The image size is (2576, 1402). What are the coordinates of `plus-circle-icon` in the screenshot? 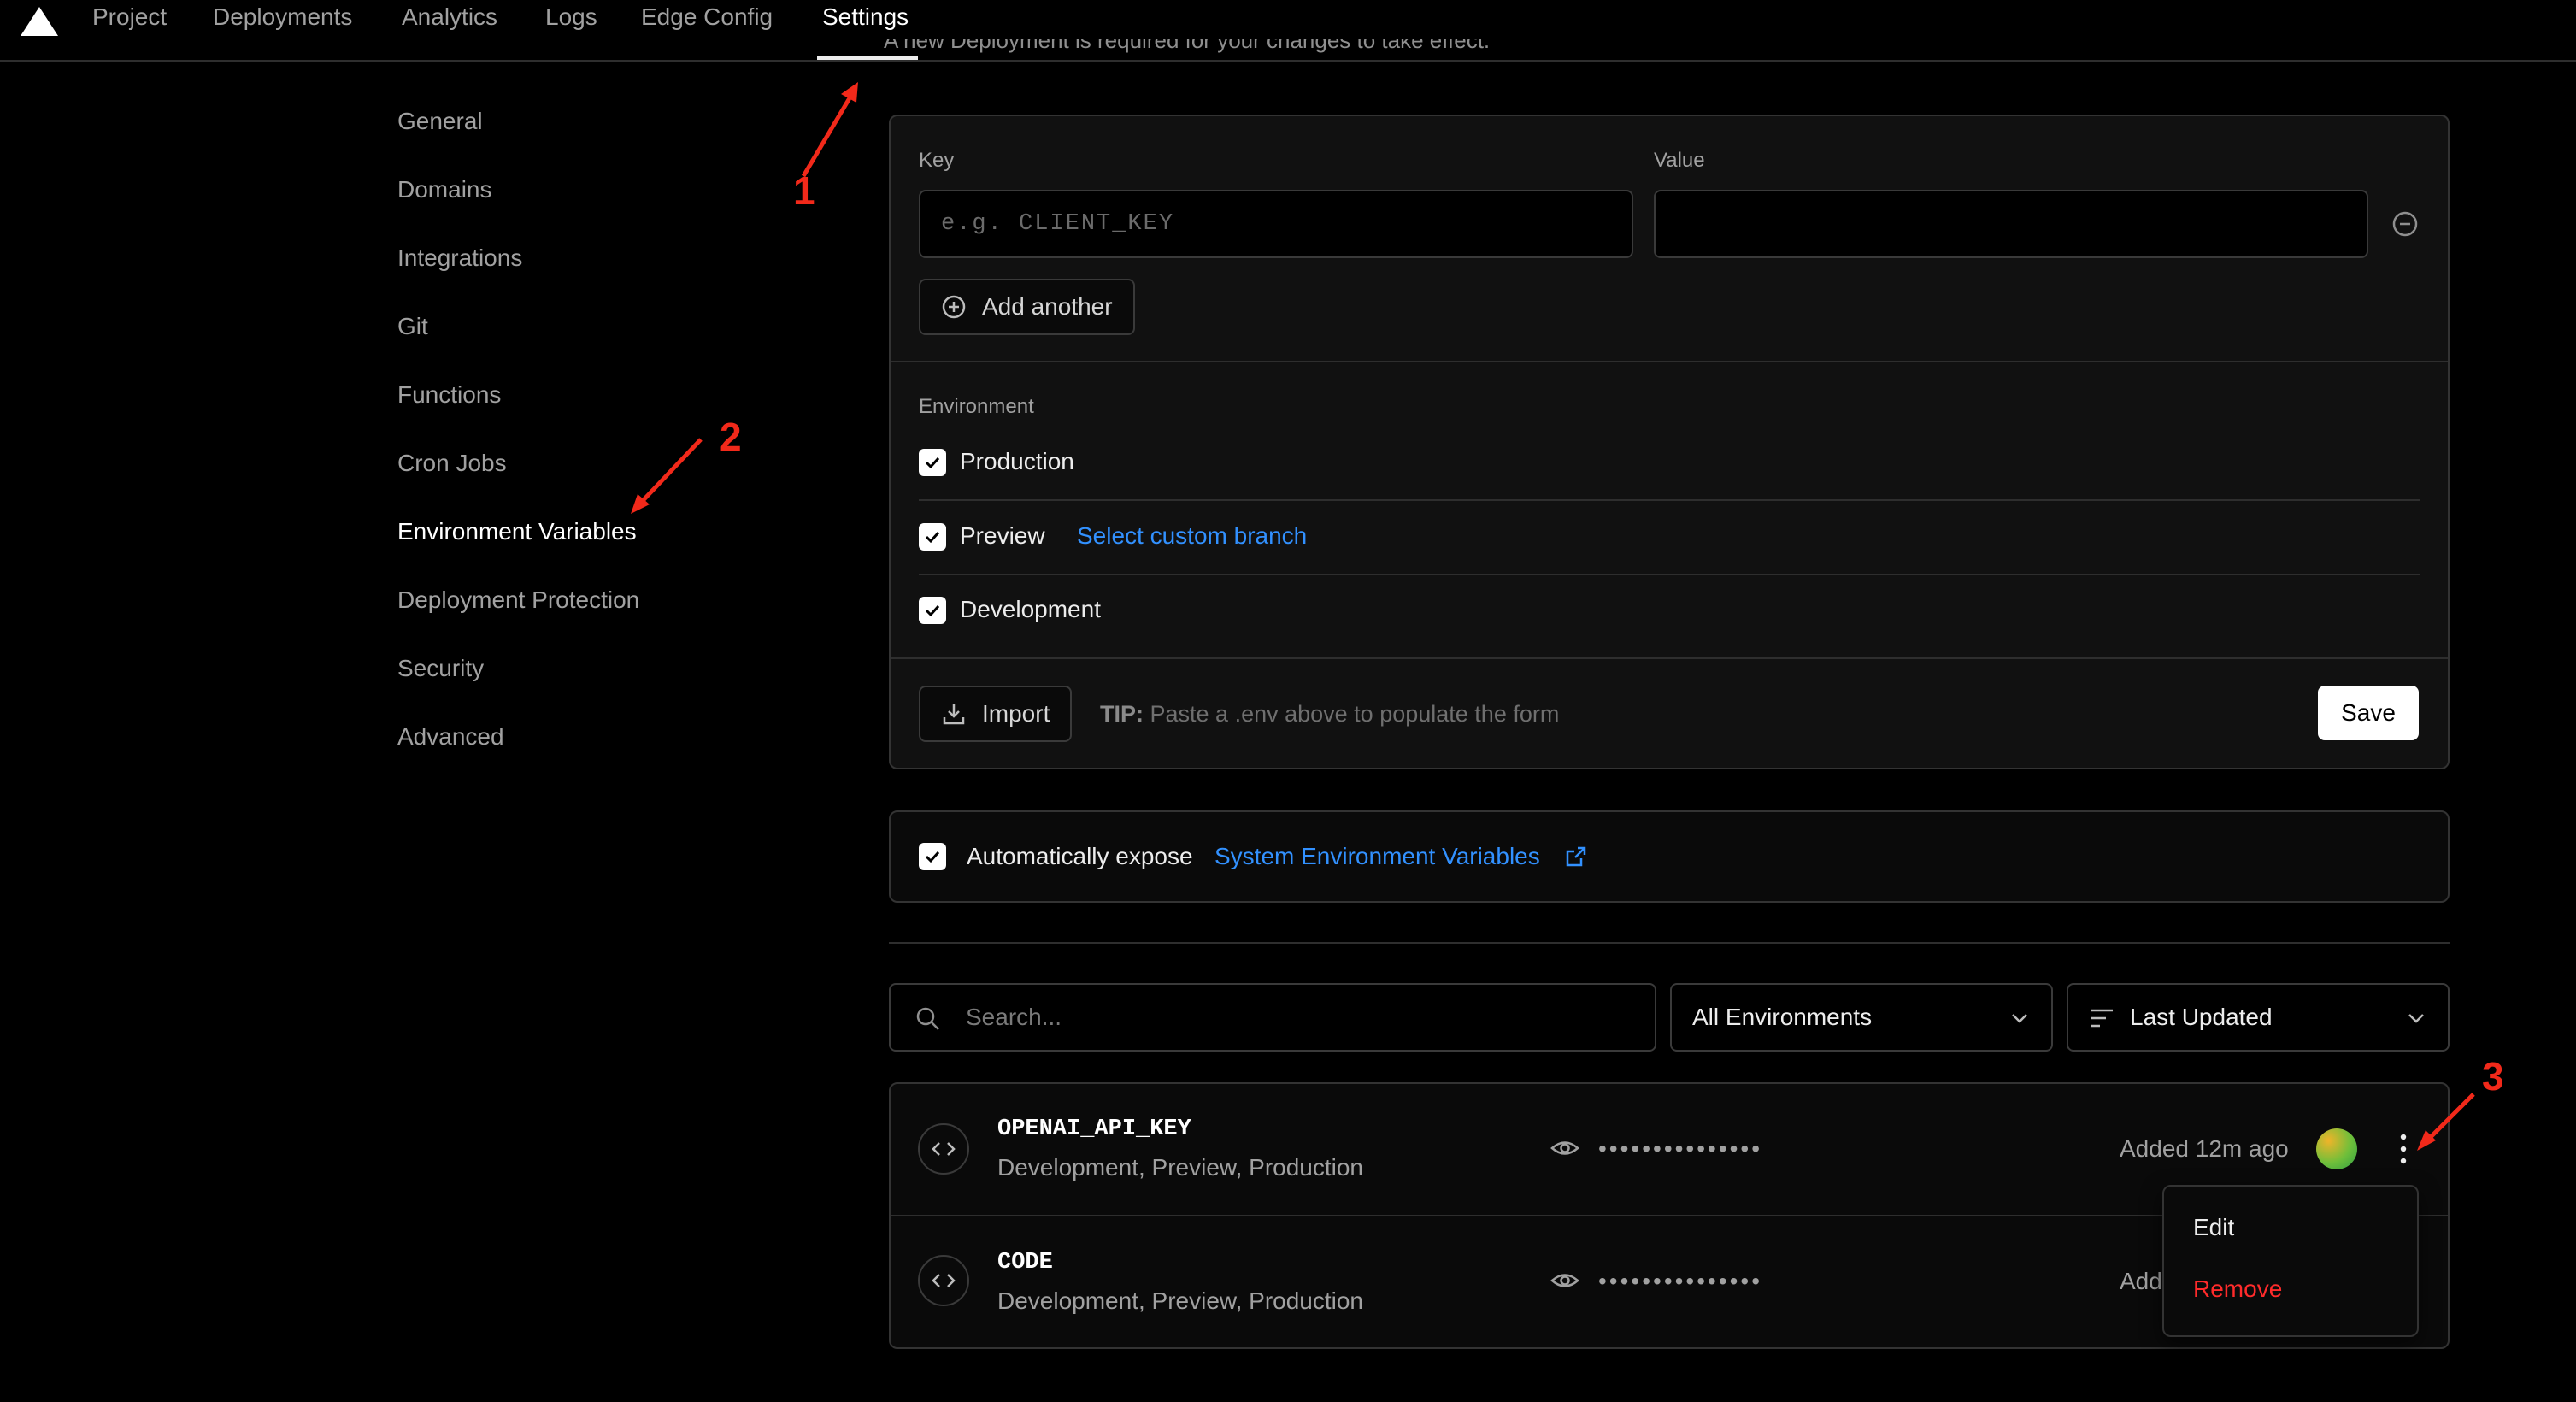 It's located at (954, 307).